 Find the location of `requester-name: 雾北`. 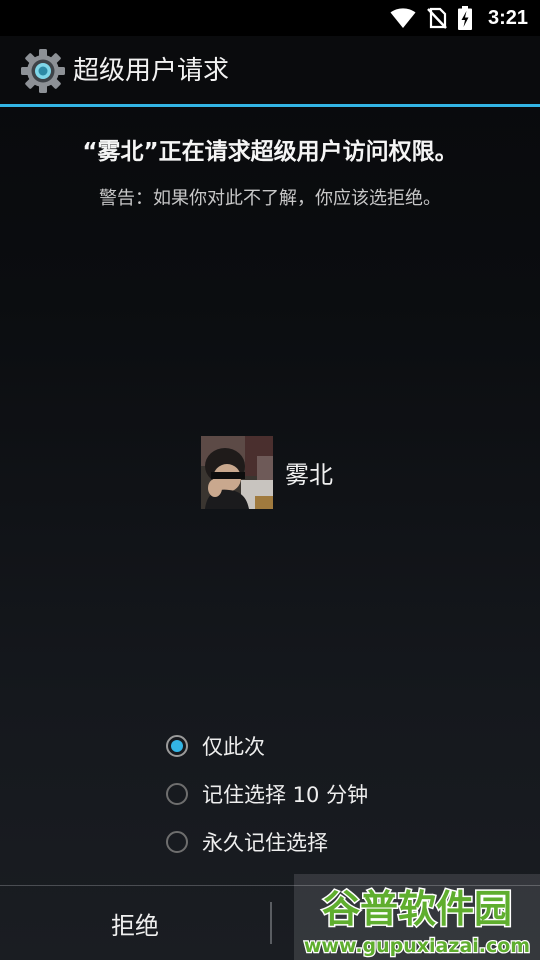

requester-name: 雾北 is located at coordinates (309, 475).